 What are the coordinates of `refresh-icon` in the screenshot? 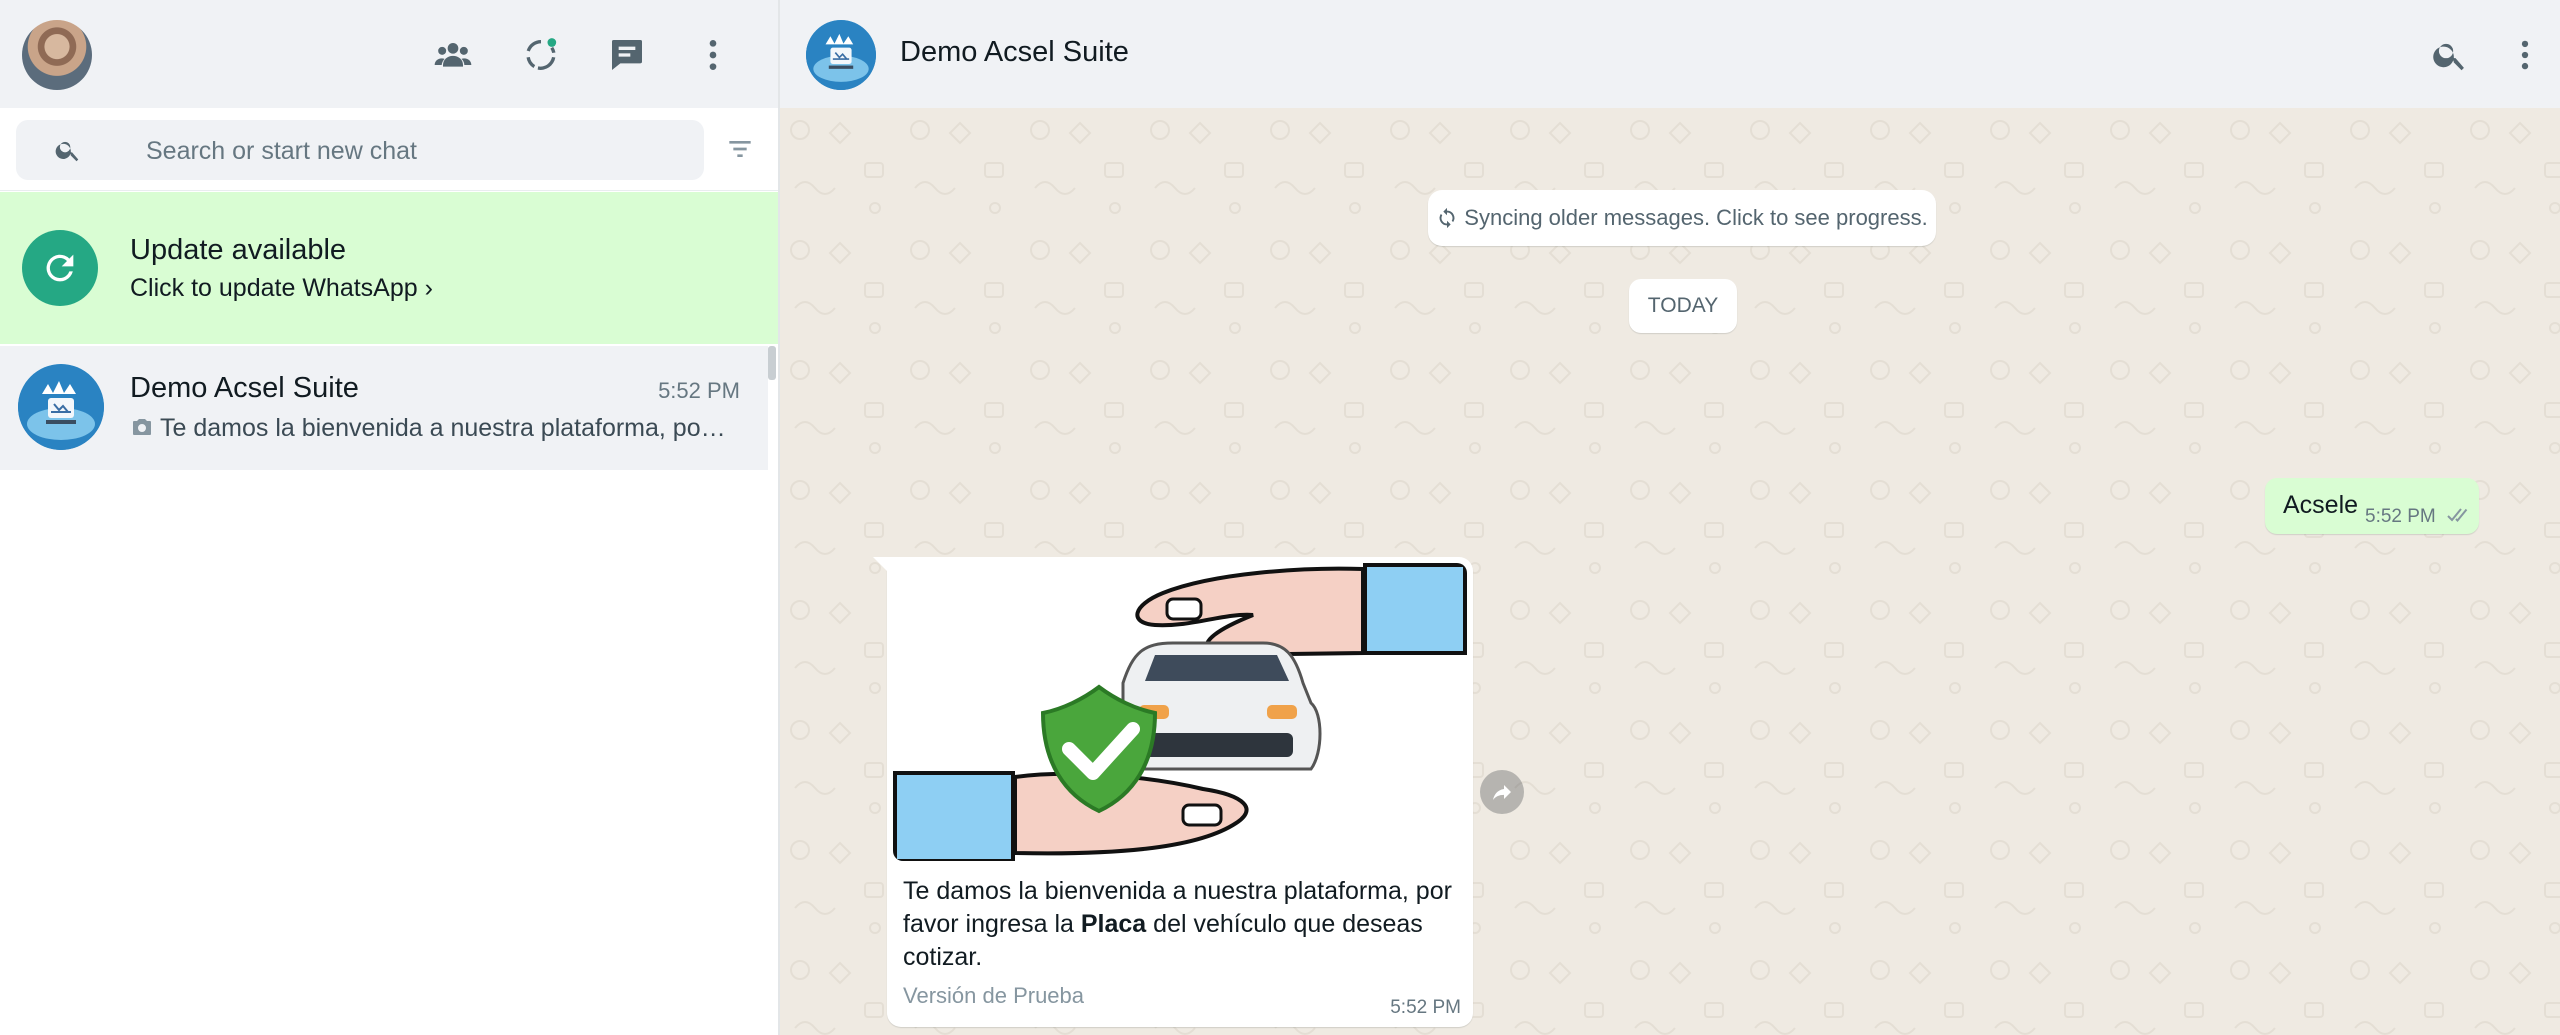 It's located at (60, 268).